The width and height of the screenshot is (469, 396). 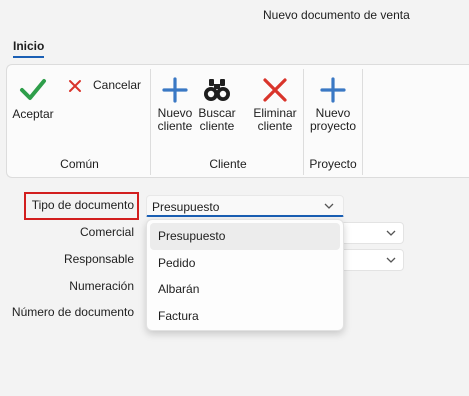 I want to click on accept-button: Aceptar, so click(x=33, y=99).